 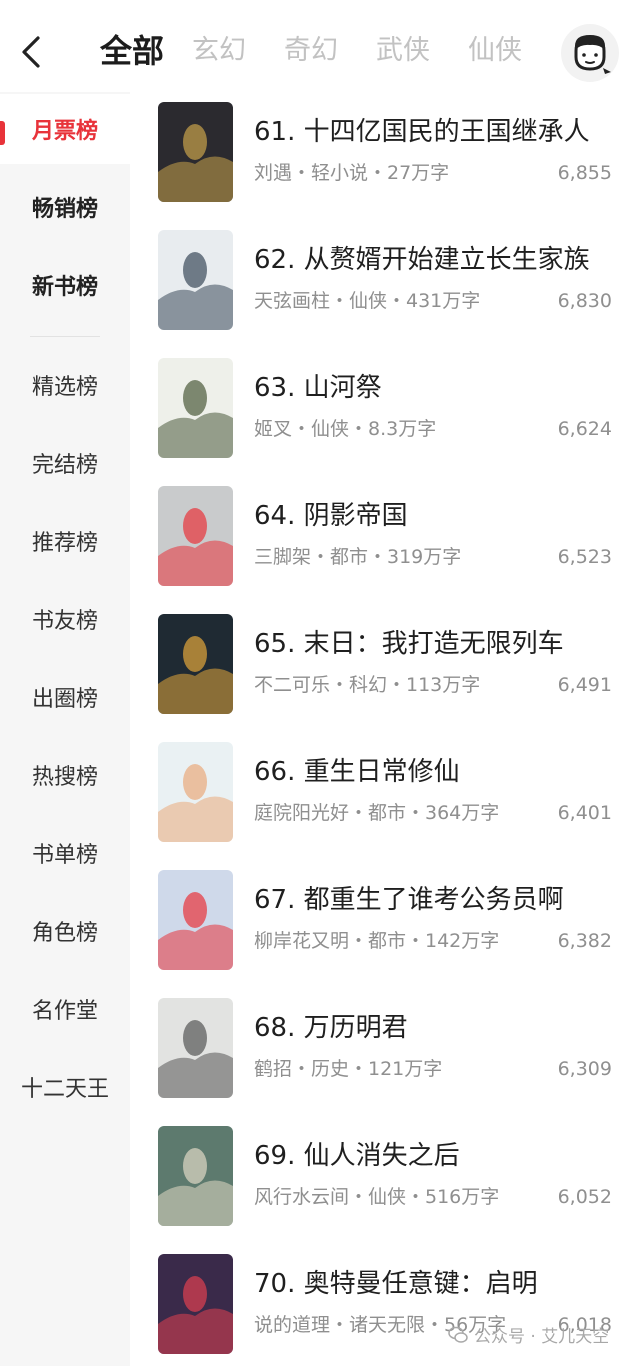 What do you see at coordinates (65, 853) in the screenshot?
I see `sidebar-item-booklist: 书单榜` at bounding box center [65, 853].